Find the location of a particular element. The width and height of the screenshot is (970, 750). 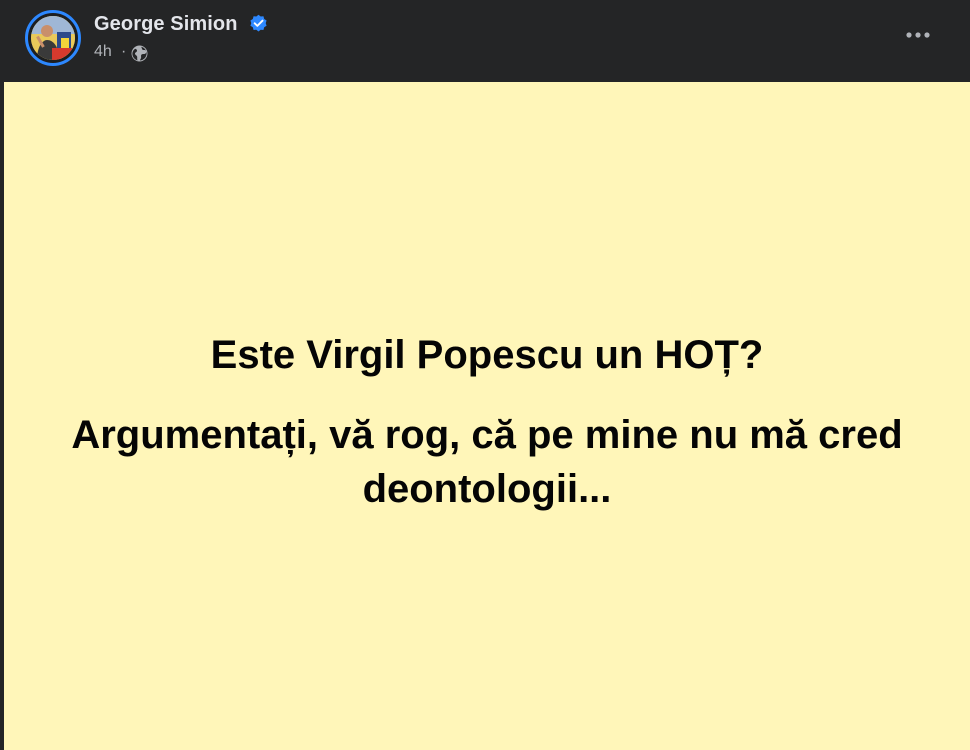

profile-photo-icon is located at coordinates (53, 38).